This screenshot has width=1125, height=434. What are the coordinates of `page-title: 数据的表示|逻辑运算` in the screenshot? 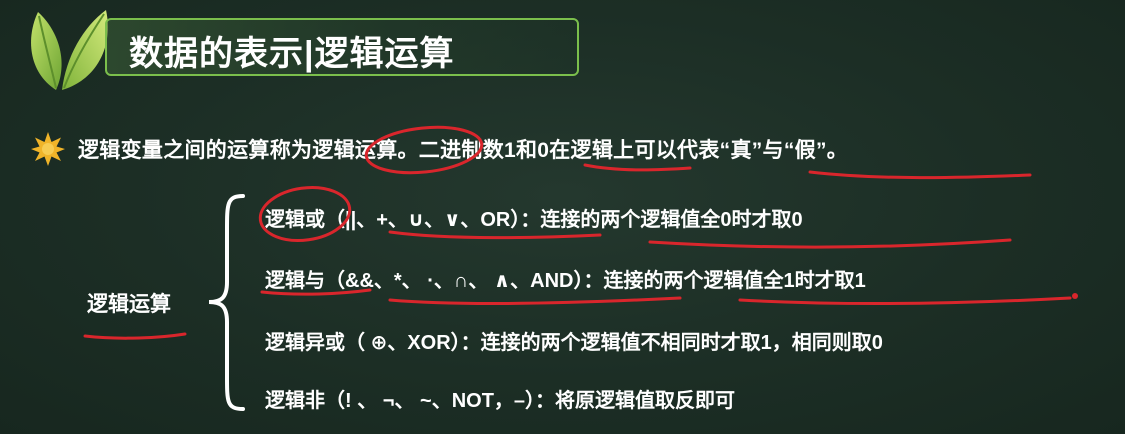 It's located at (292, 54).